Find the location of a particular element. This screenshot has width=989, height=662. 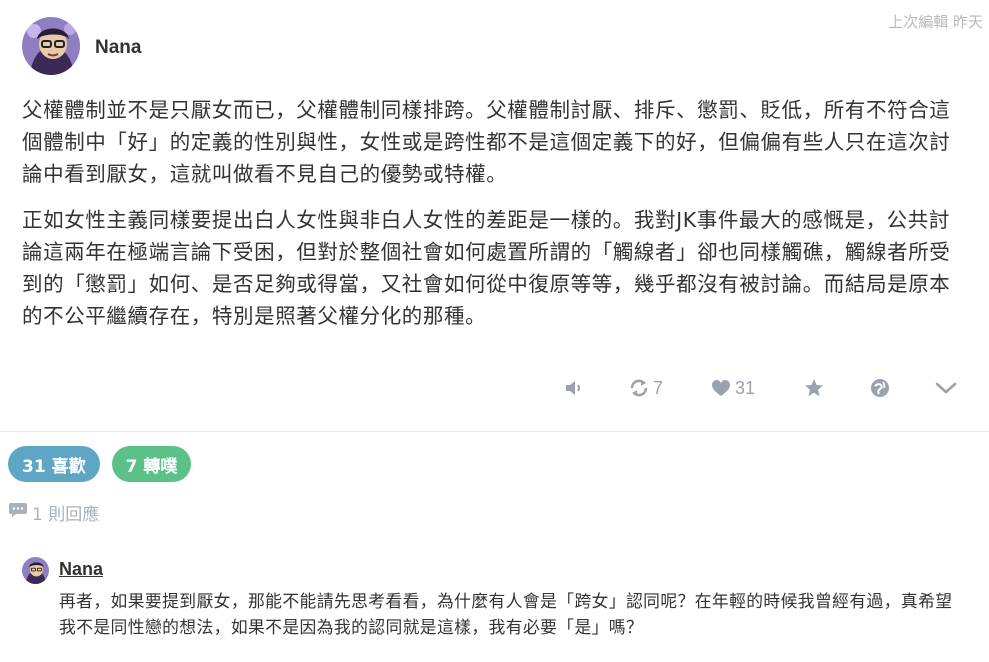

speaker-icon is located at coordinates (574, 388).